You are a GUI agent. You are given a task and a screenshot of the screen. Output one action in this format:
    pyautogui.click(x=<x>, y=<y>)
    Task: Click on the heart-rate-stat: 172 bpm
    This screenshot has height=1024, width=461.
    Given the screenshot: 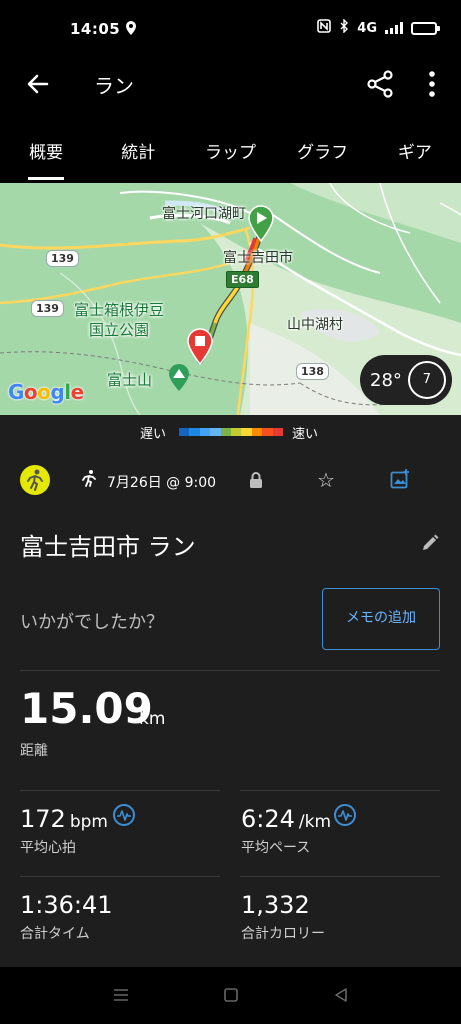 What is the action you would take?
    pyautogui.click(x=64, y=819)
    